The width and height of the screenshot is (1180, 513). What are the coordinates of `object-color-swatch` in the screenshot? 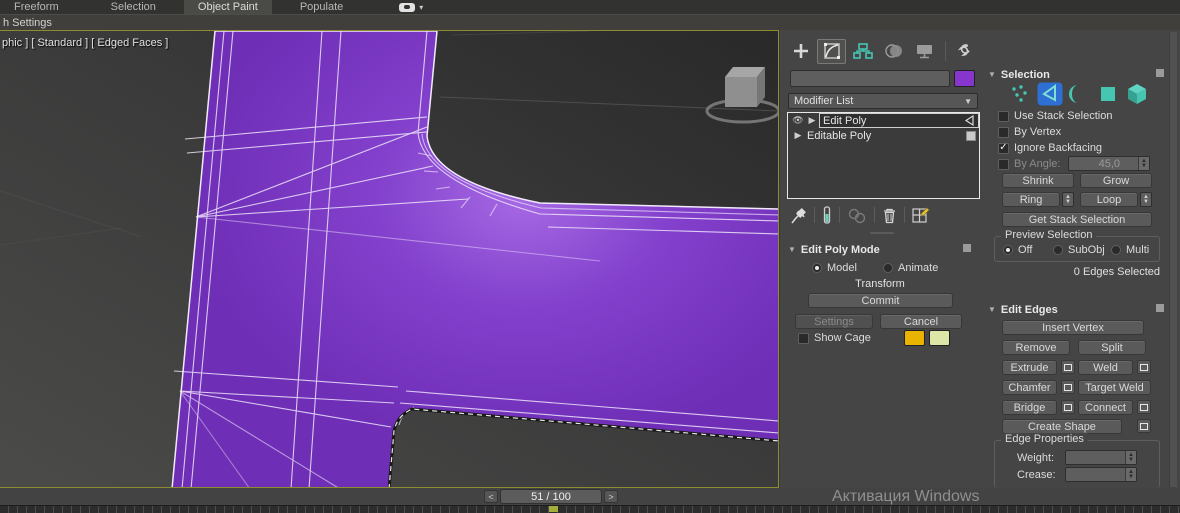 It's located at (964, 78).